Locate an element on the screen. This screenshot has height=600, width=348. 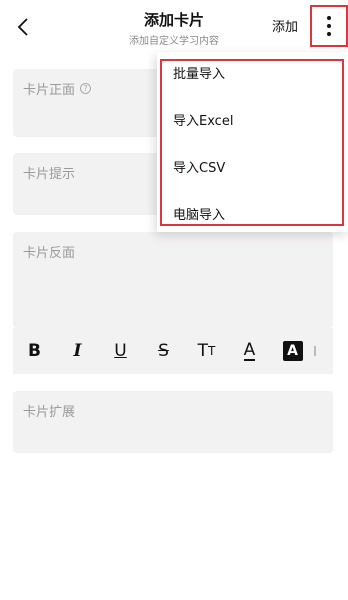
card-front-label-text: 卡片正面 is located at coordinates (49, 90).